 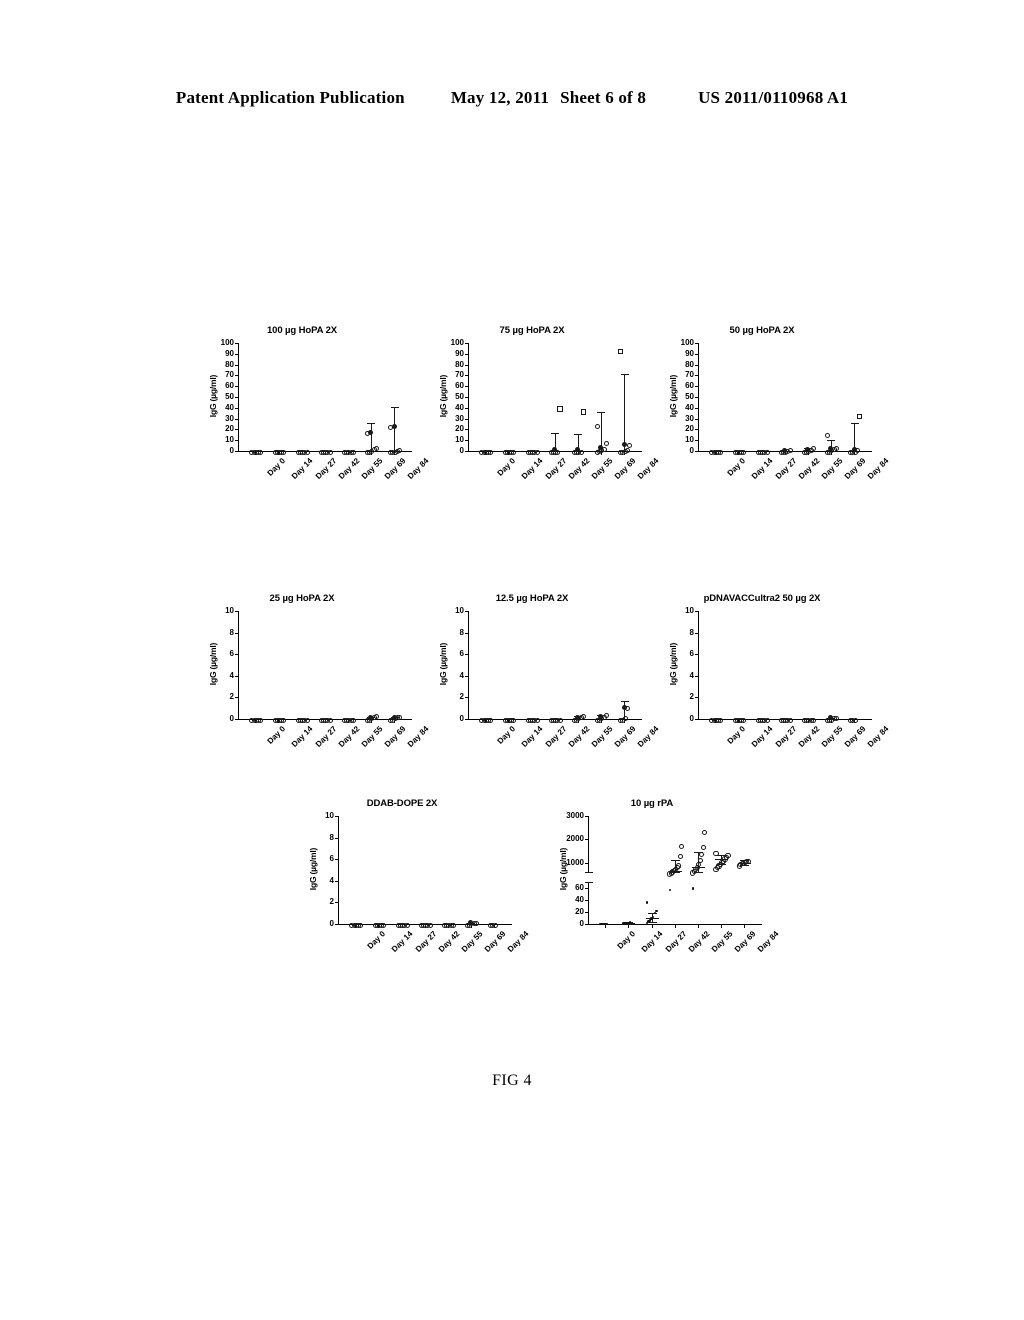 I want to click on axis-break-cap-upper, so click(x=588, y=872).